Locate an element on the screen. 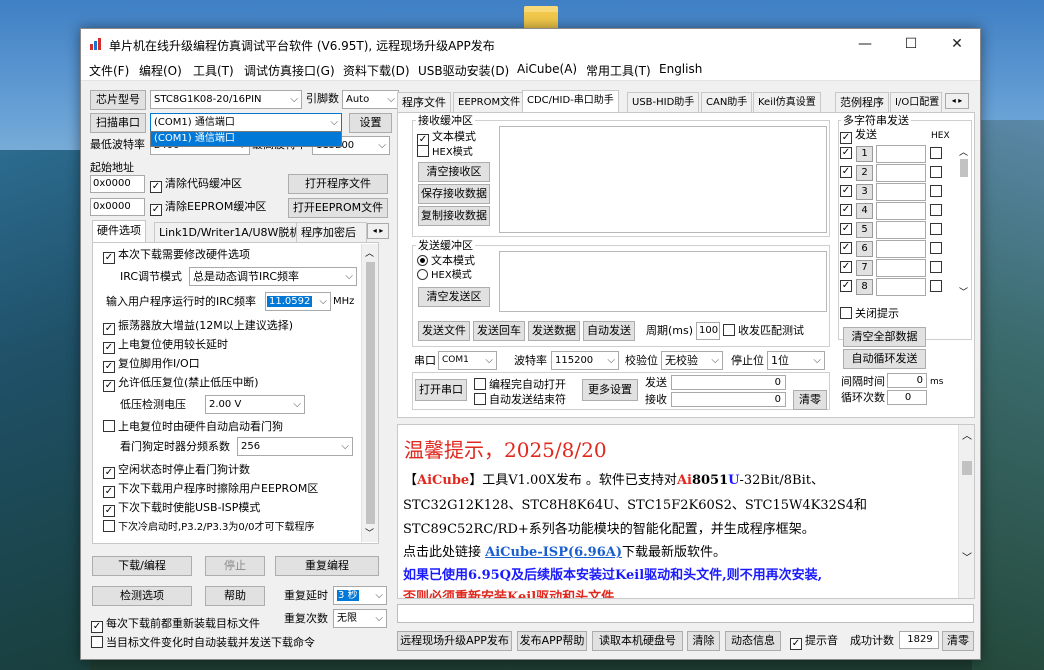  remote-publish-button: 远程现场升级APP发布 is located at coordinates (454, 641).